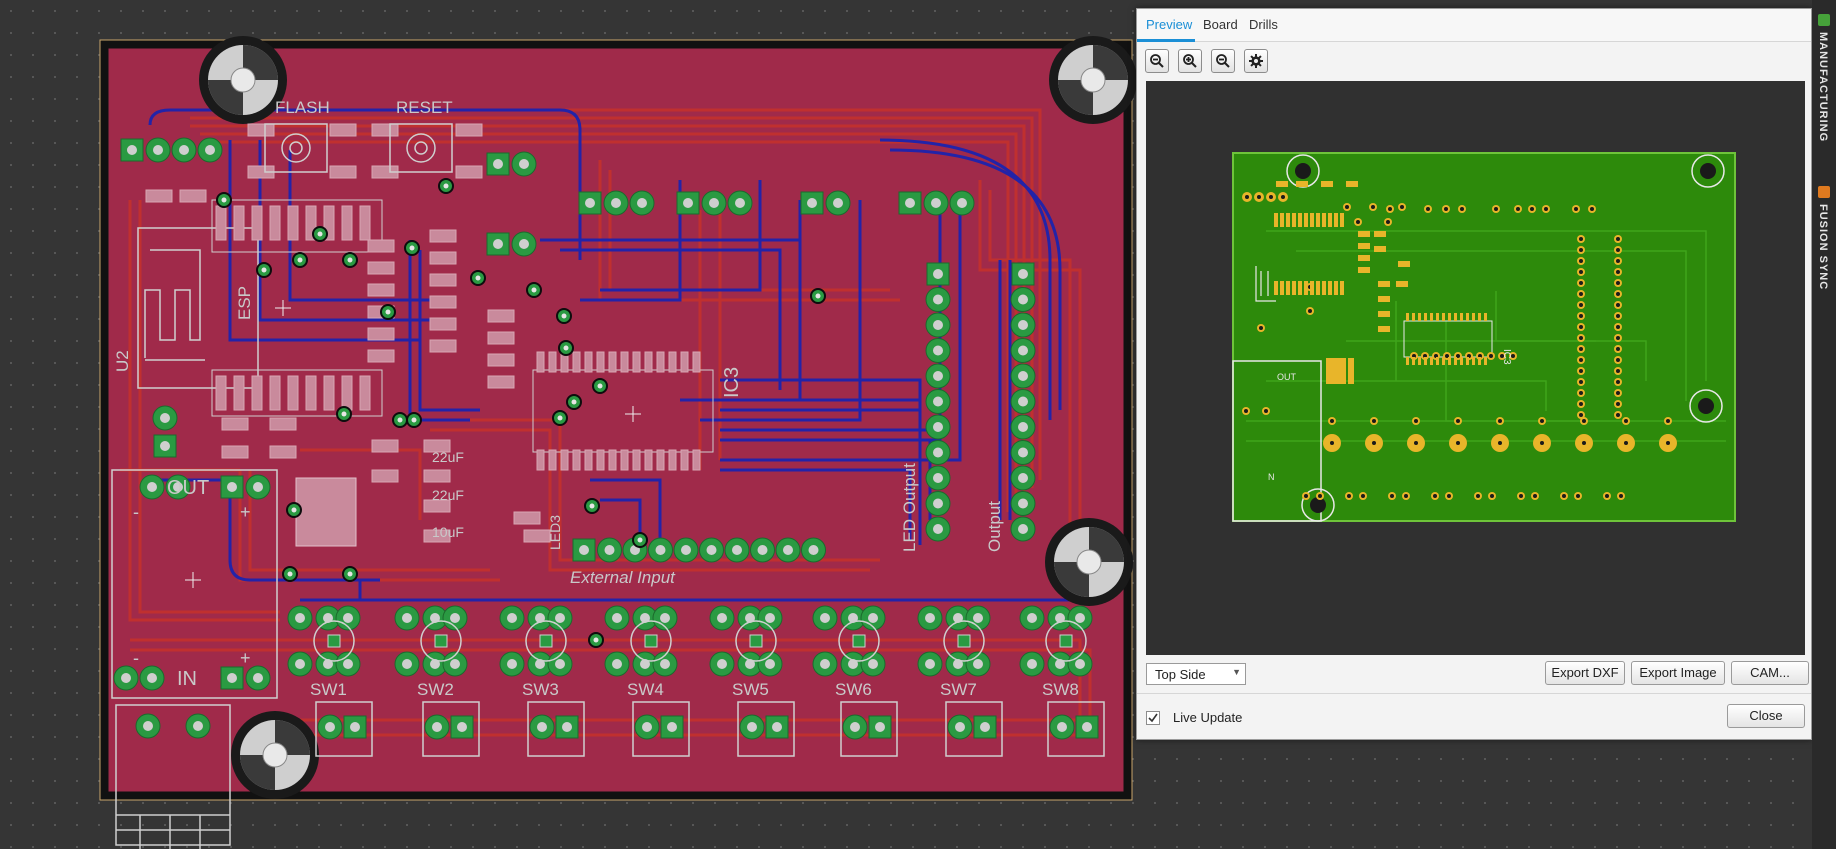 This screenshot has width=1836, height=849. Describe the element at coordinates (1196, 674) in the screenshot. I see `side-select-dropdown: Top Side ▼` at that location.